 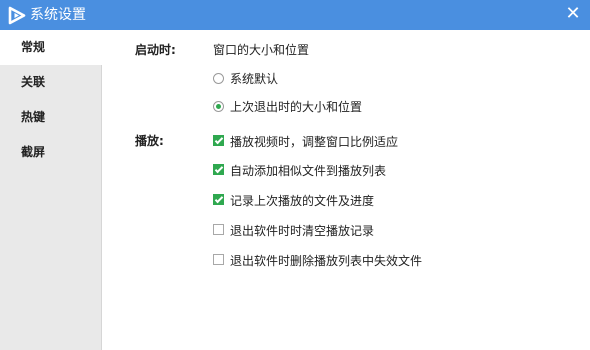 I want to click on checkbox-label: 自动添加相似文件到播放列表, so click(x=308, y=171).